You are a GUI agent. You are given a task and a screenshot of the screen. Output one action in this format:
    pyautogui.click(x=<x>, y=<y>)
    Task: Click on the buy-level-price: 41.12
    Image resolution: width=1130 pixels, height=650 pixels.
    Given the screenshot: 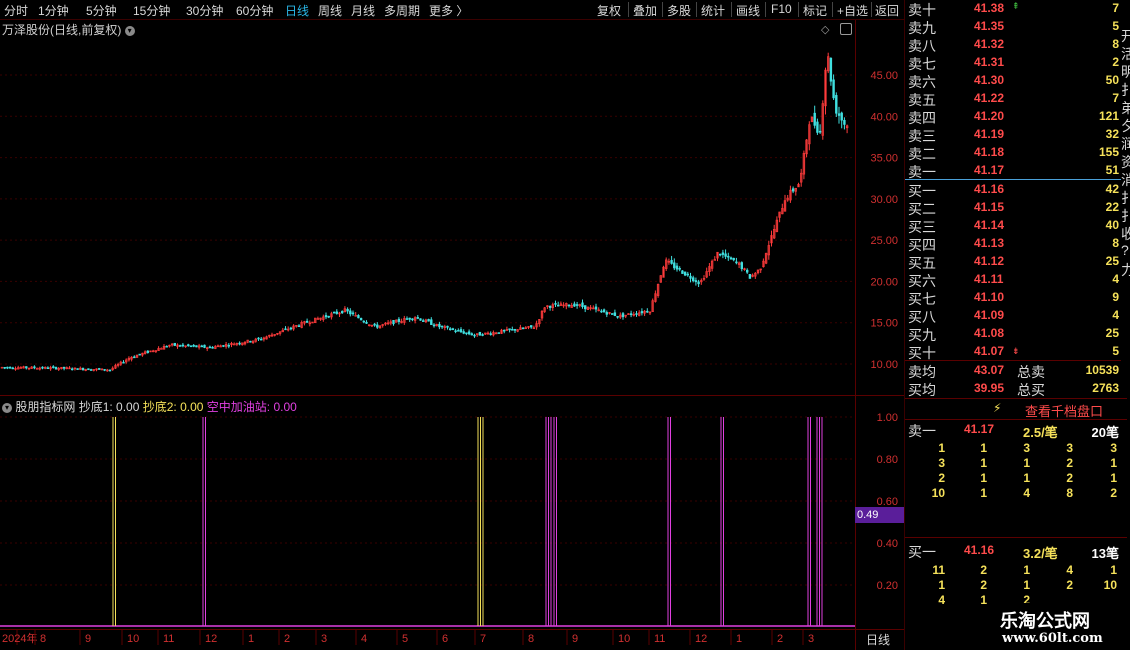 What is the action you would take?
    pyautogui.click(x=989, y=261)
    